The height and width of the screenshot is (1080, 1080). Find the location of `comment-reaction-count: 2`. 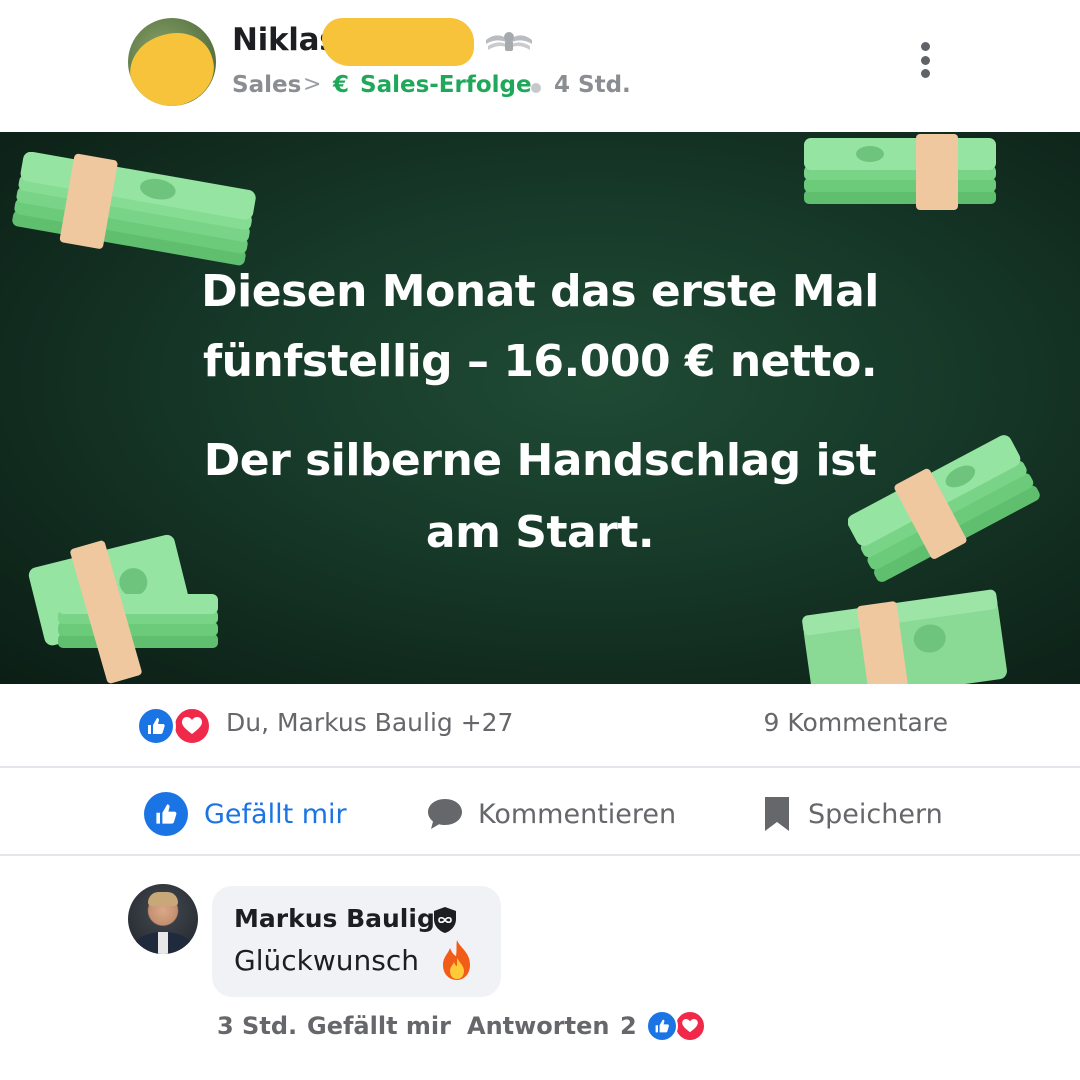

comment-reaction-count: 2 is located at coordinates (628, 1026).